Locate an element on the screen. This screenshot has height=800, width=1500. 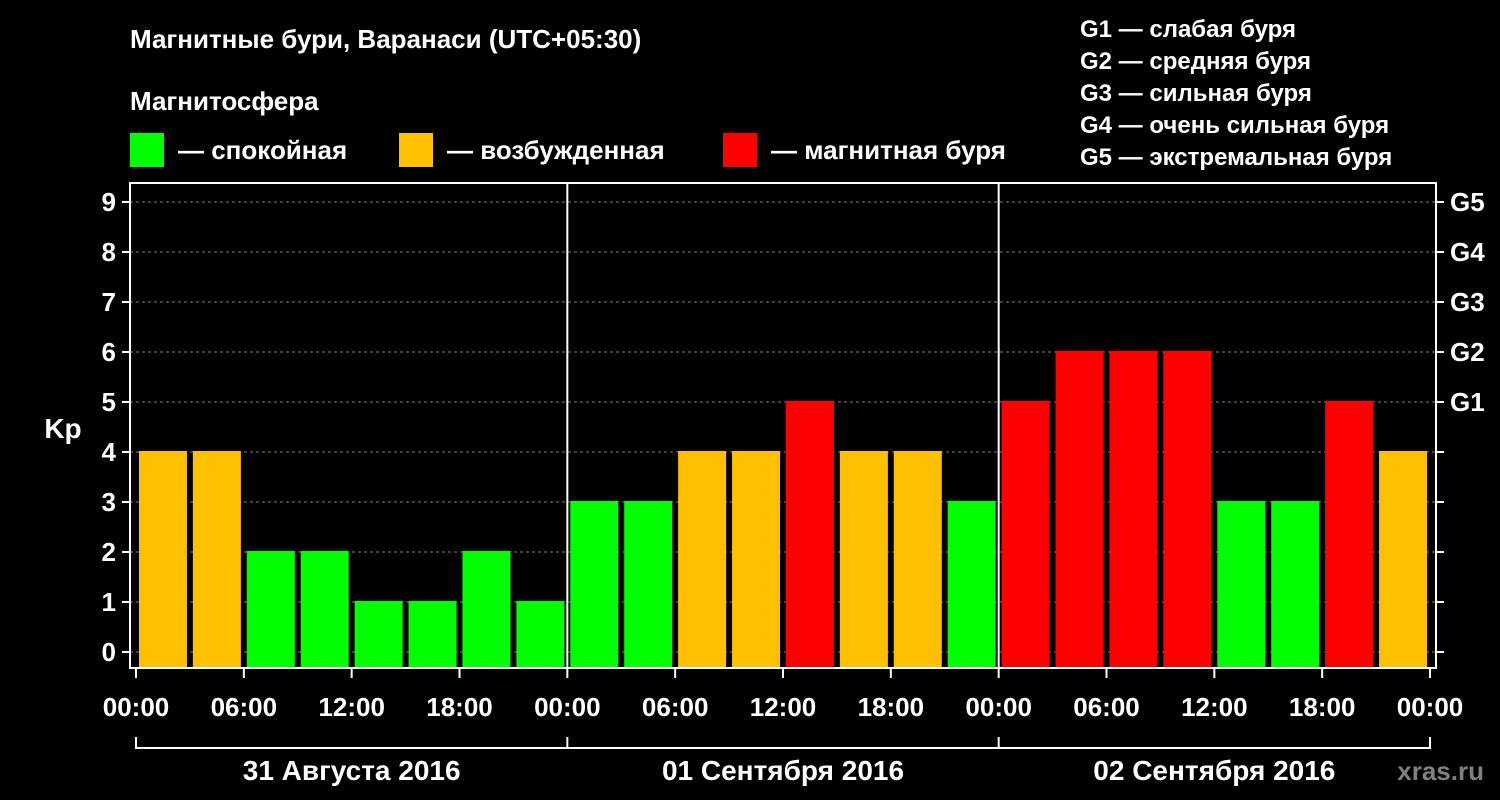
g-scale-label: G2 is located at coordinates (1467, 352).